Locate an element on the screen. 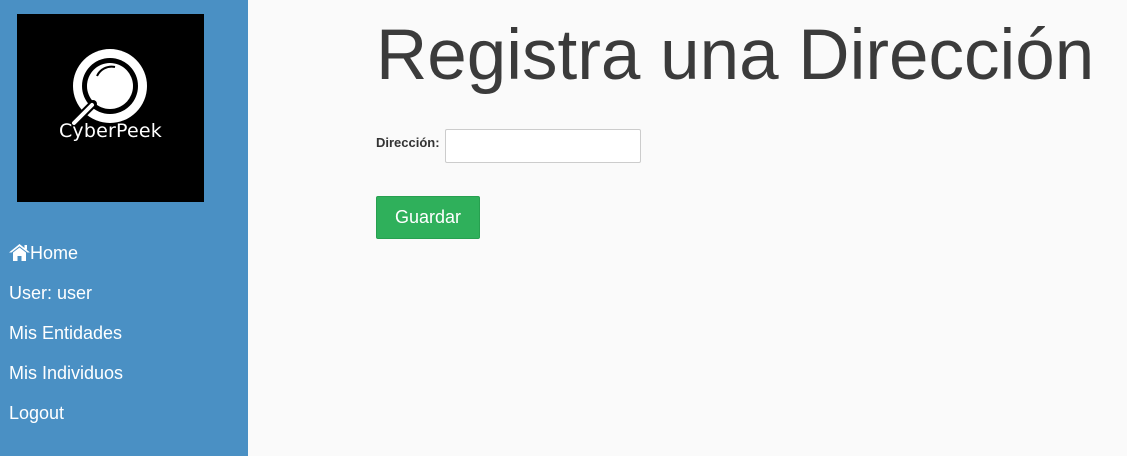 The height and width of the screenshot is (456, 1127). save-button: Guardar is located at coordinates (428, 217).